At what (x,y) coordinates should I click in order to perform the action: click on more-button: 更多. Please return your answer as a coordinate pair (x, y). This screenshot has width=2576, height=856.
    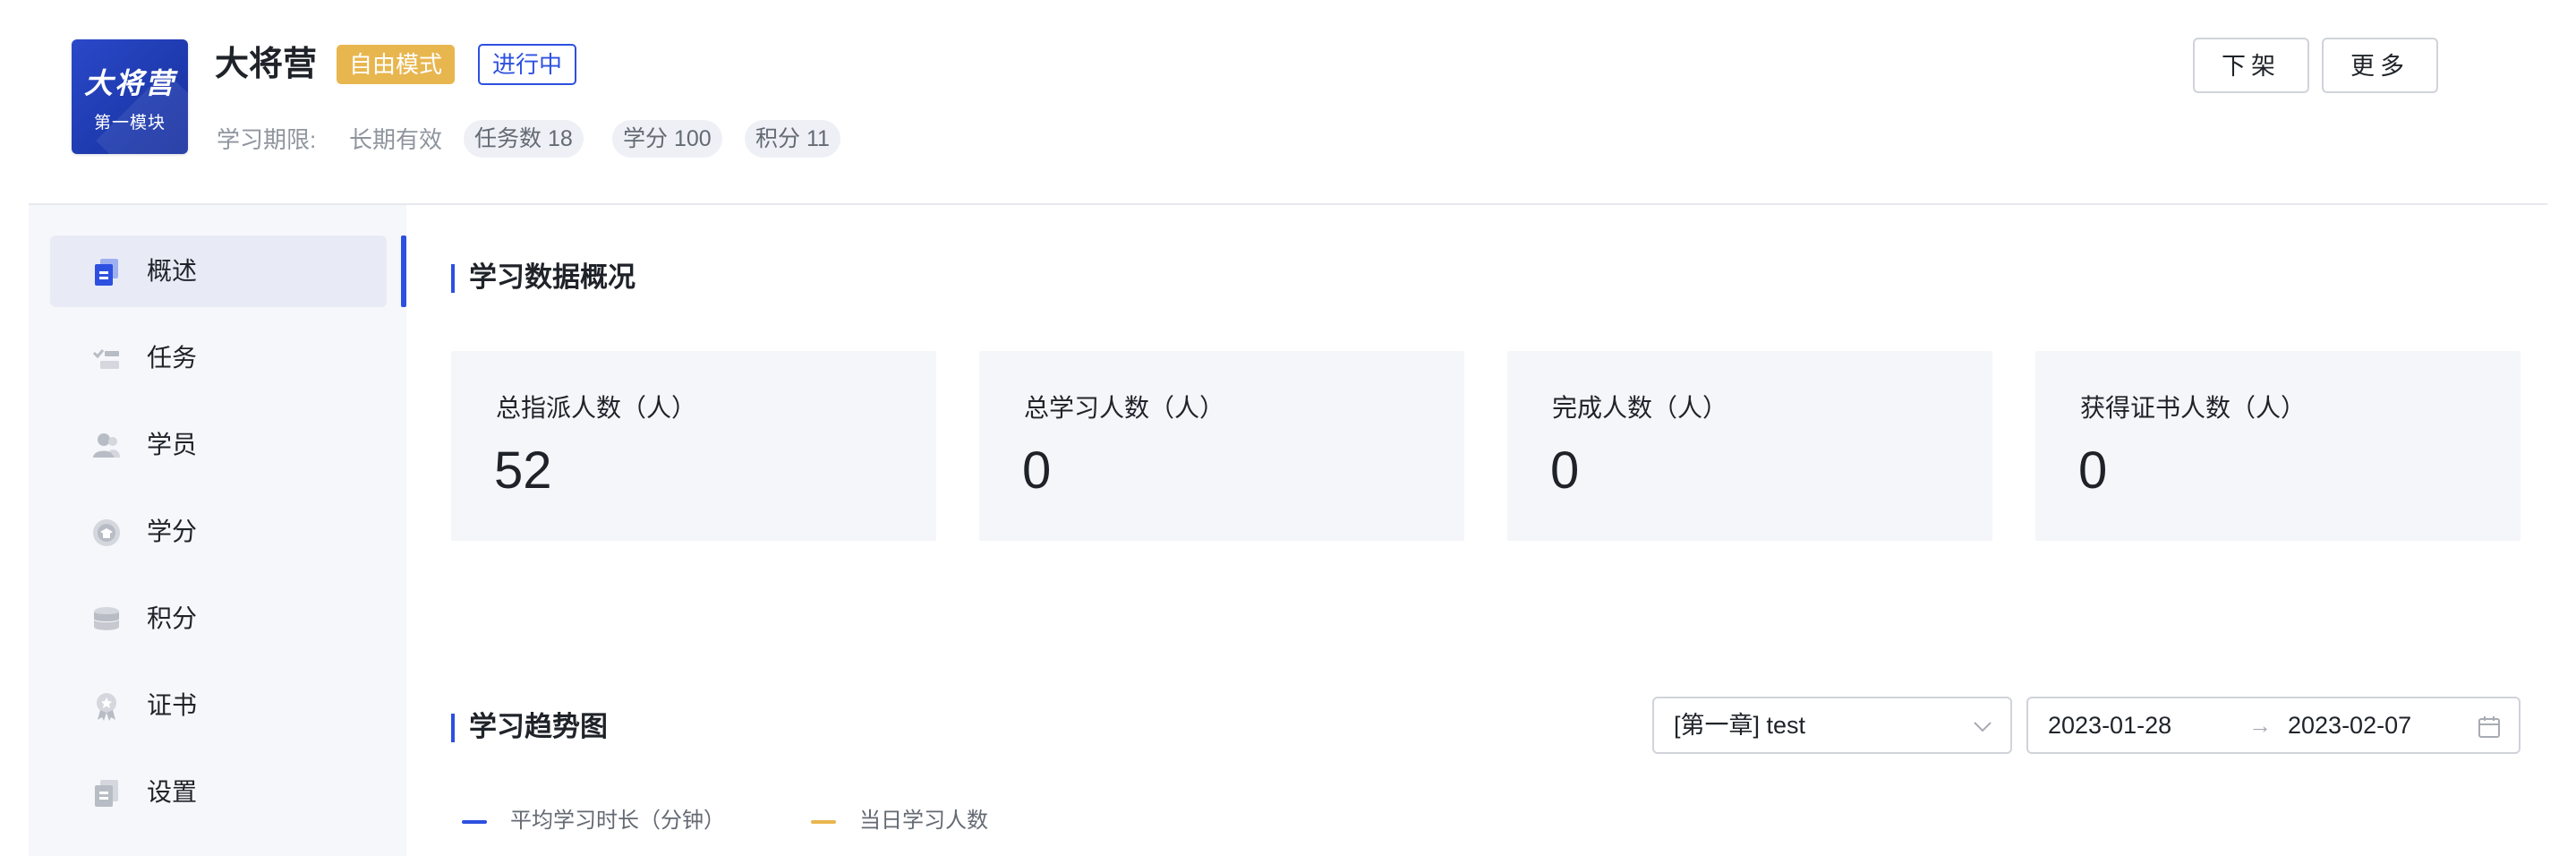
    Looking at the image, I should click on (2380, 65).